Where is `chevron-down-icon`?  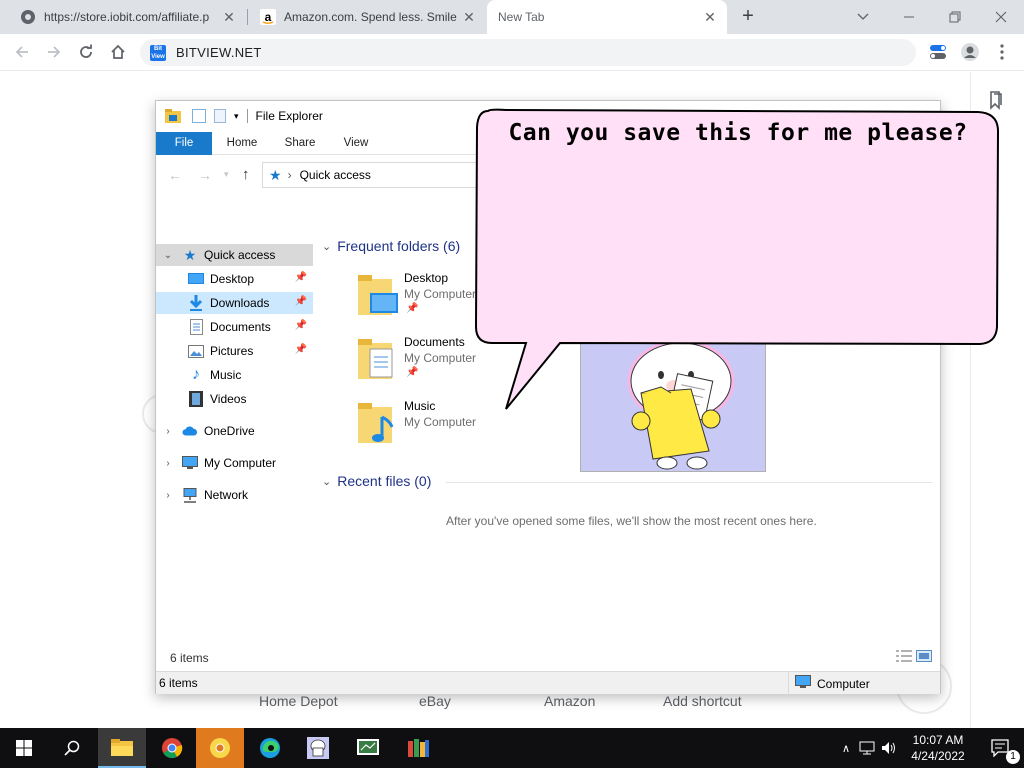
chevron-down-icon is located at coordinates (863, 16).